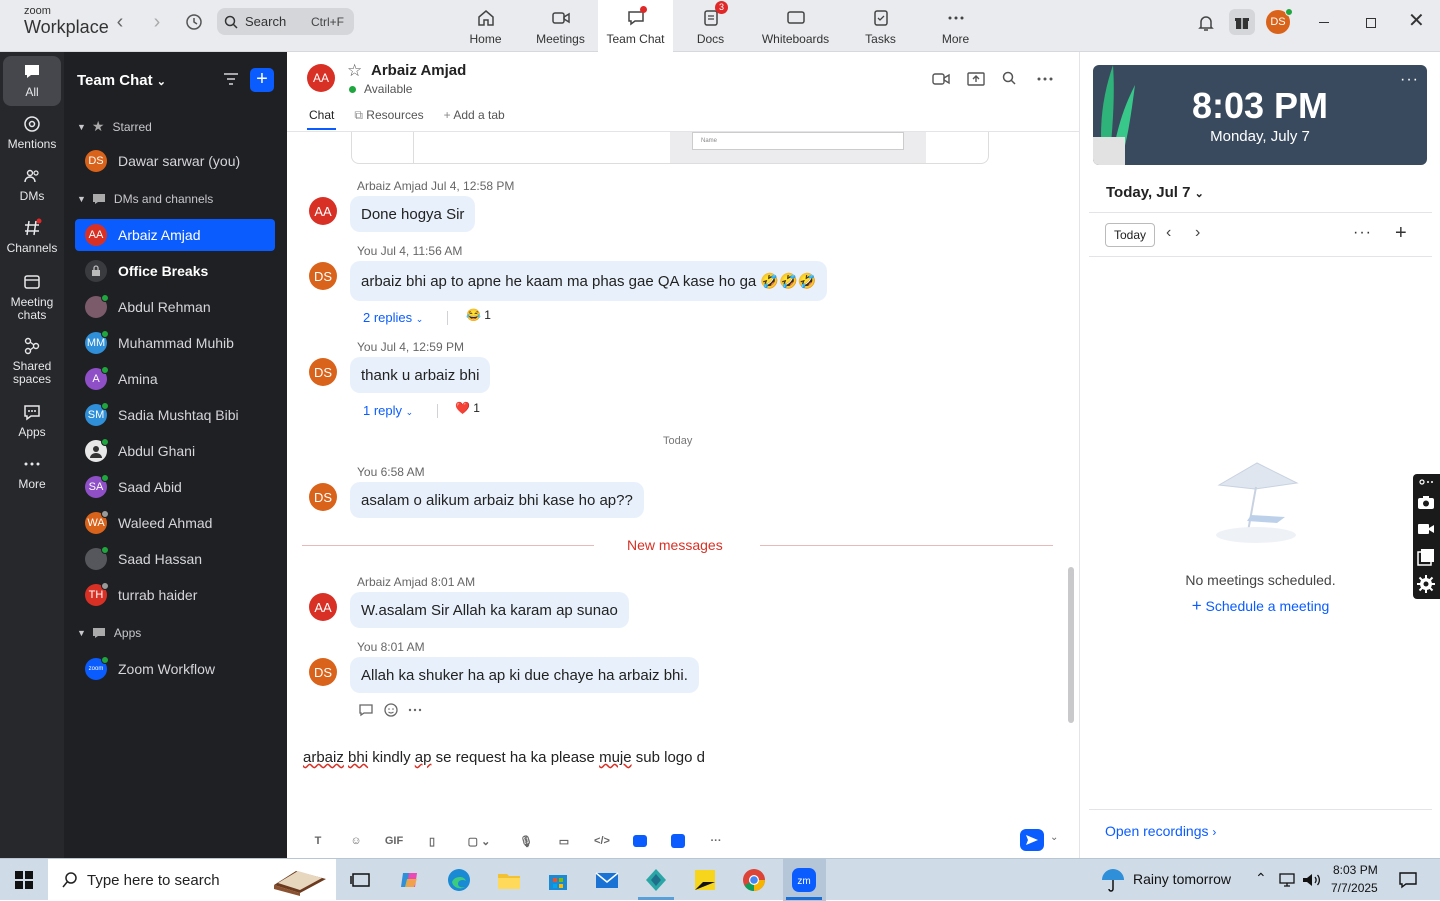 Image resolution: width=1440 pixels, height=901 pixels. Describe the element at coordinates (175, 343) in the screenshot. I see `sidebar-item-muhammad-muhib: MM Muhammad Muhib` at that location.